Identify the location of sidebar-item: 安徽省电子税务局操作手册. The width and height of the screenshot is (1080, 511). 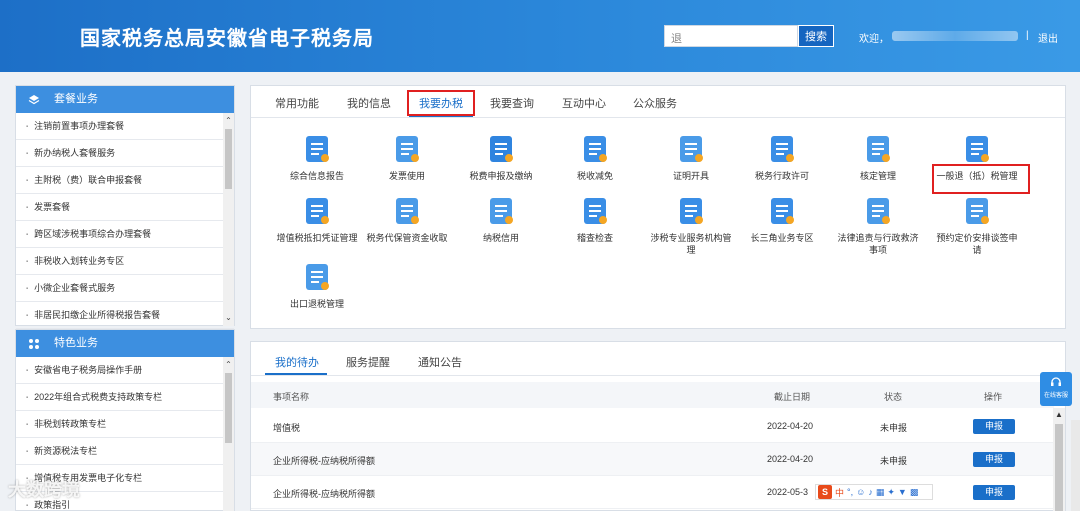
(125, 370).